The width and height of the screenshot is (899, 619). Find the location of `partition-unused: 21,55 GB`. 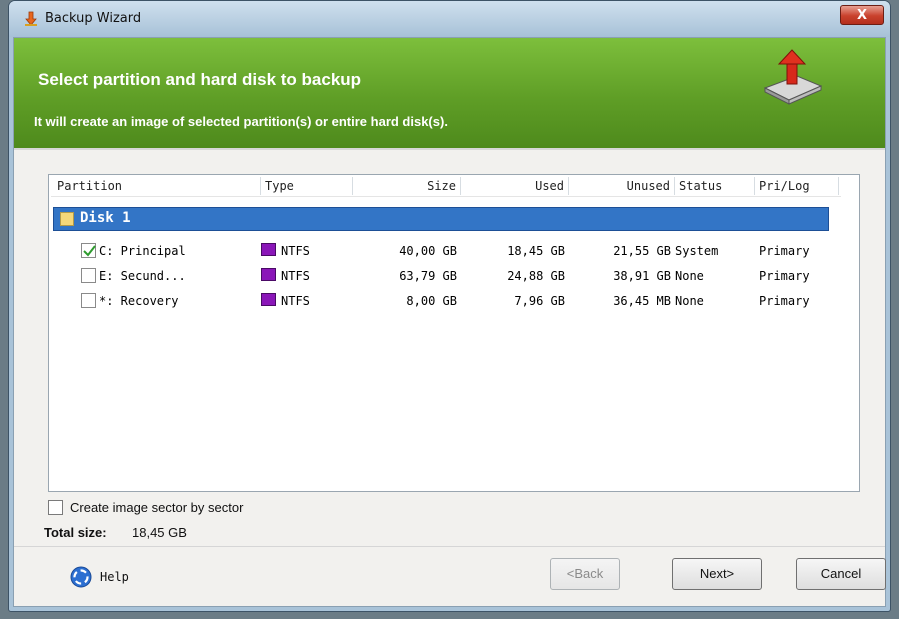

partition-unused: 21,55 GB is located at coordinates (642, 251).